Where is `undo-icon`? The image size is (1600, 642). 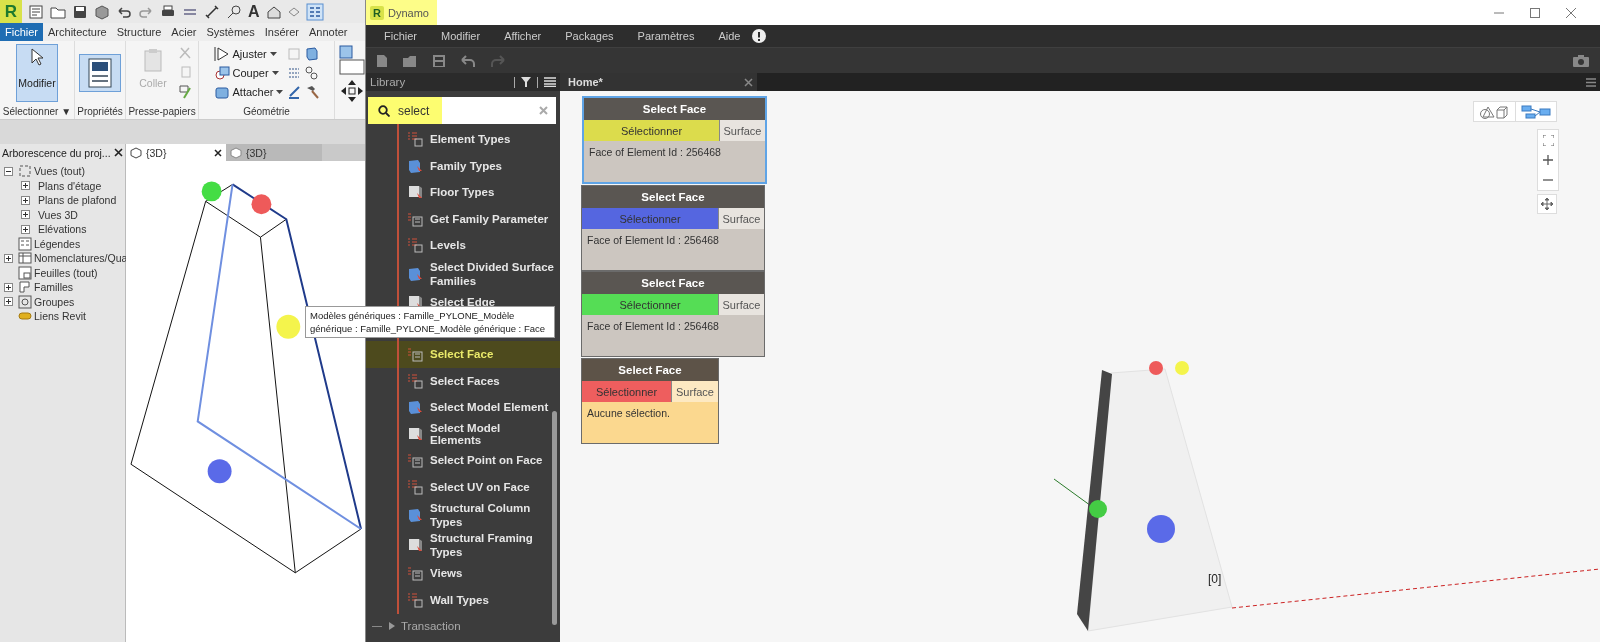 undo-icon is located at coordinates (468, 60).